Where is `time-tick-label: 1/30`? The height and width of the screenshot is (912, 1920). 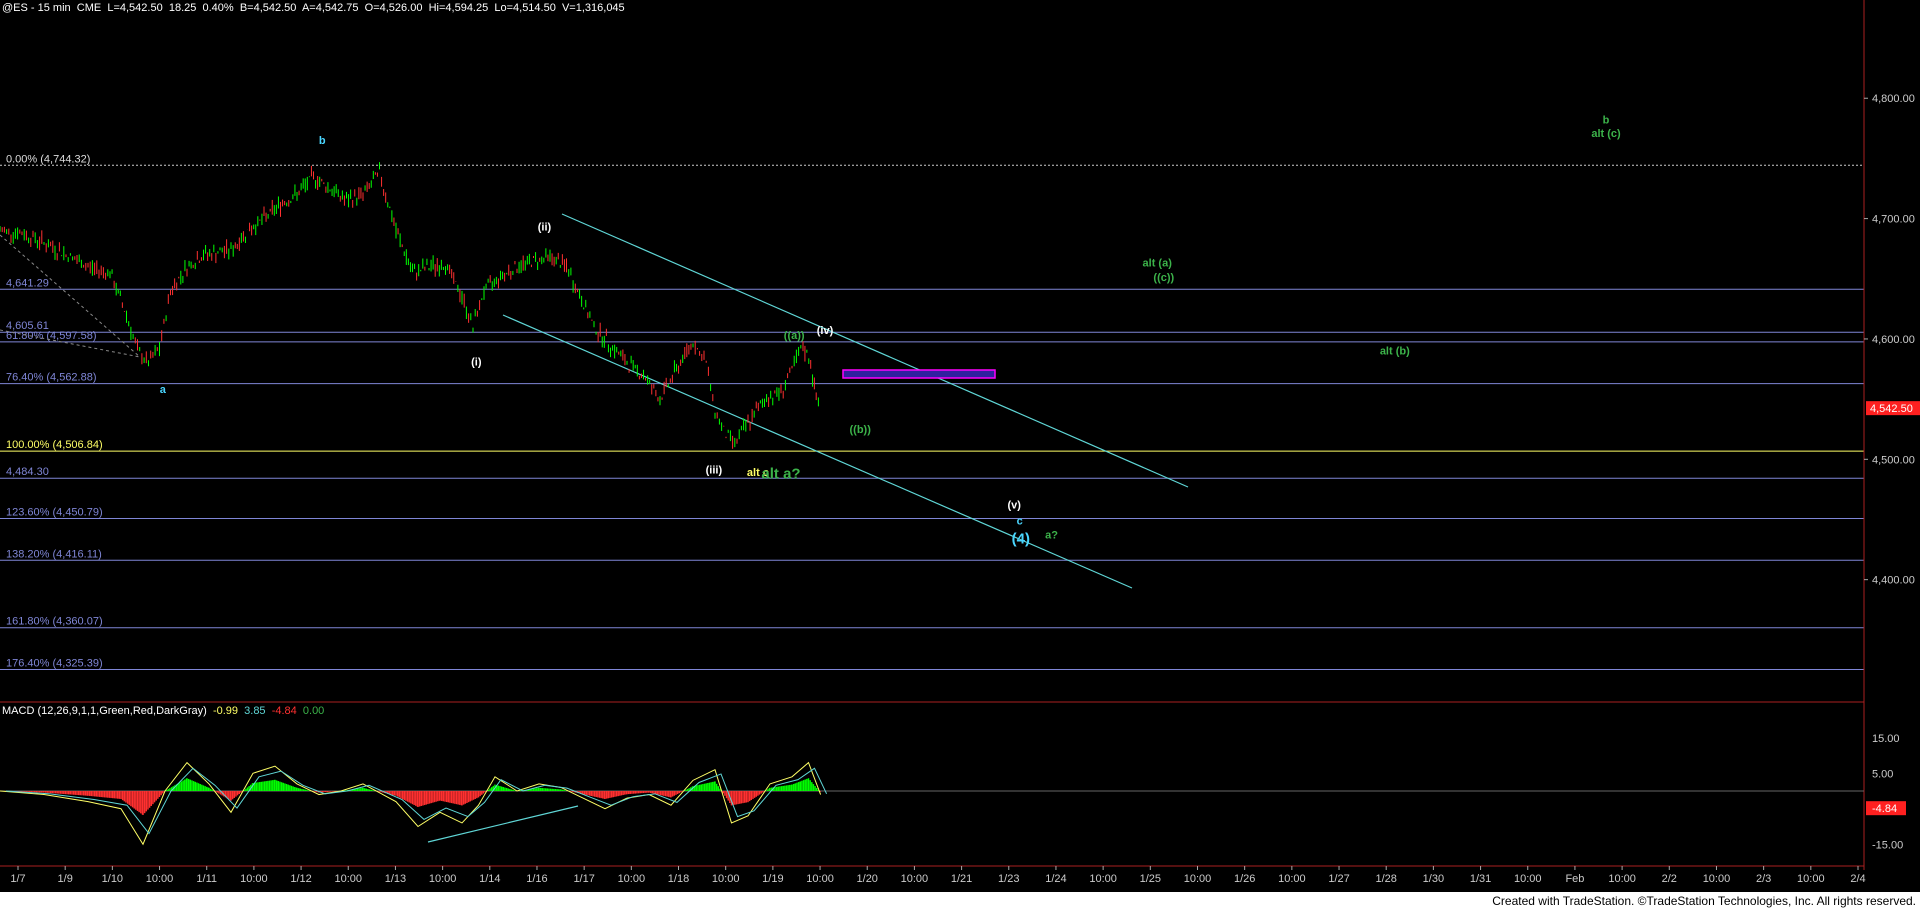 time-tick-label: 1/30 is located at coordinates (1433, 879).